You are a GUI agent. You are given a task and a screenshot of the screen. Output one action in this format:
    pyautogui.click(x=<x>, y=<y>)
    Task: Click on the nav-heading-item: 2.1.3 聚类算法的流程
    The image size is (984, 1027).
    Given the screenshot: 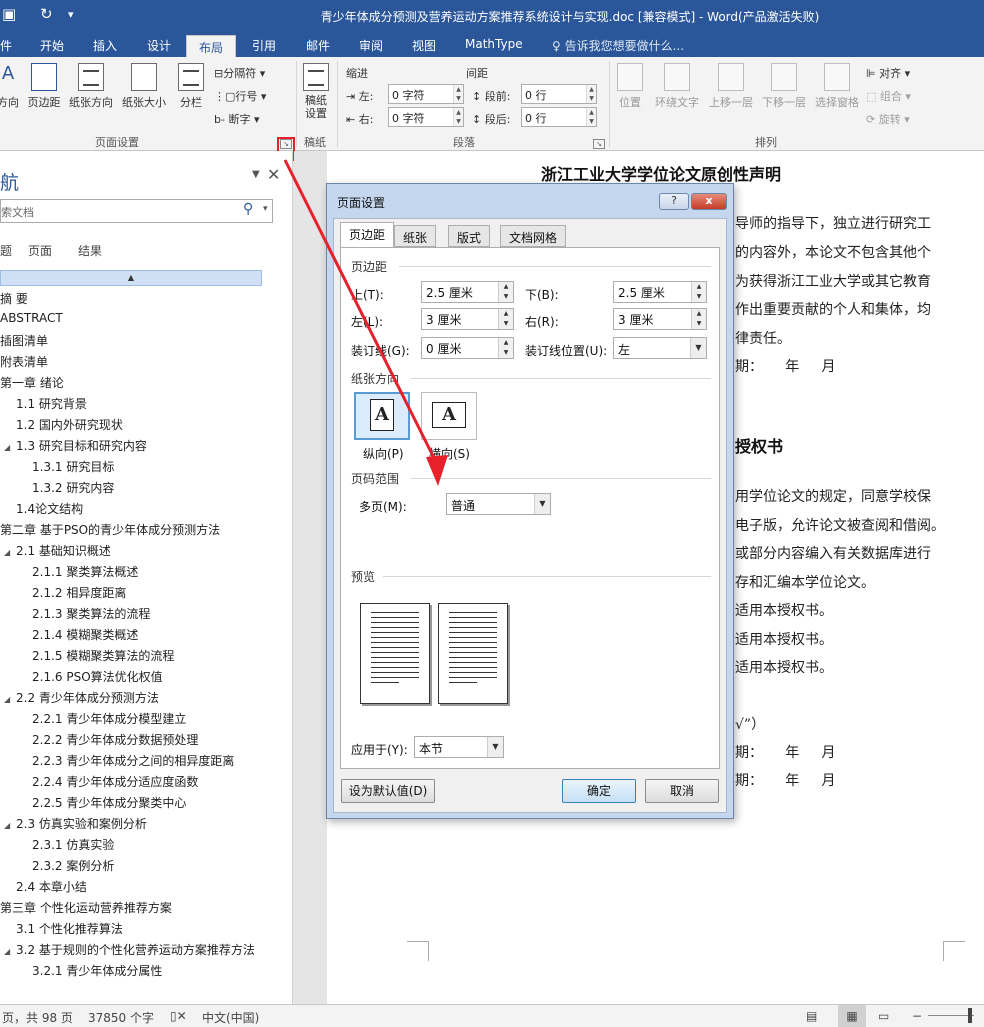 What is the action you would take?
    pyautogui.click(x=91, y=613)
    